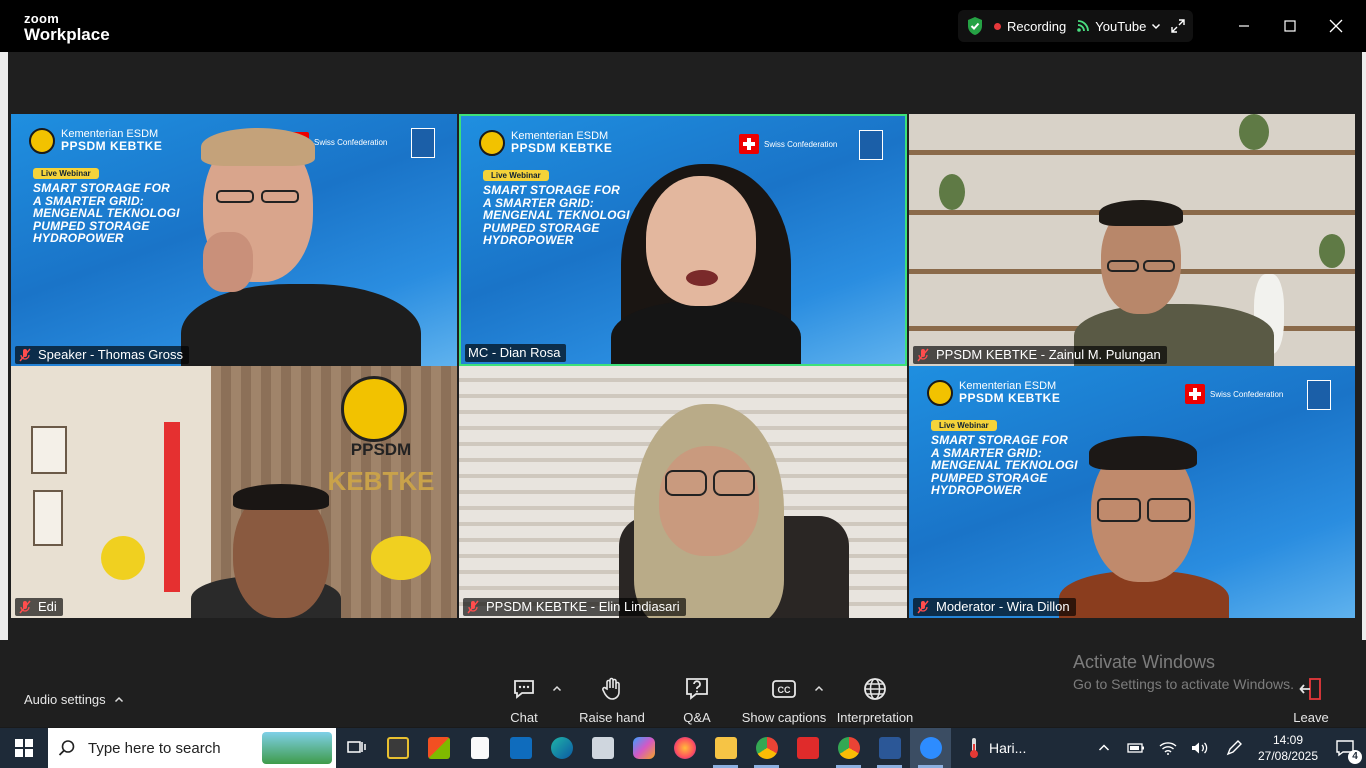 The width and height of the screenshot is (1366, 768). I want to click on captions-options-caret, so click(819, 690).